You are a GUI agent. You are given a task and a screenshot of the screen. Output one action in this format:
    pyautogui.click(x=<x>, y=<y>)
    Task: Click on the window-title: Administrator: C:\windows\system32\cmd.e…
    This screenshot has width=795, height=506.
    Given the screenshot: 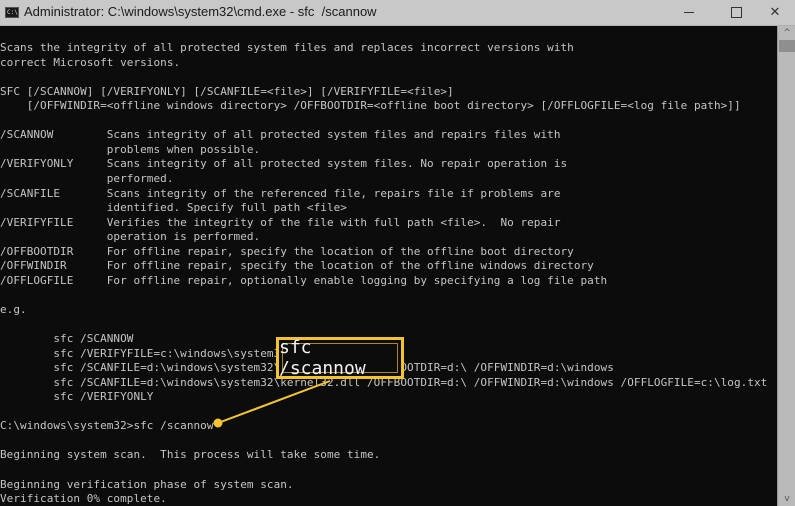 What is the action you would take?
    pyautogui.click(x=200, y=11)
    